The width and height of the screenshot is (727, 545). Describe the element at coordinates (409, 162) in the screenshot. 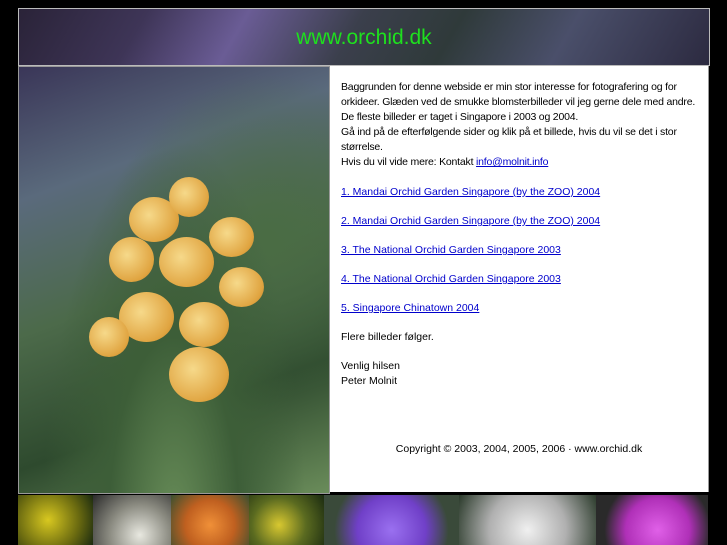

I see `contact-label: Hvis du vil vide mere: Kontakt` at that location.